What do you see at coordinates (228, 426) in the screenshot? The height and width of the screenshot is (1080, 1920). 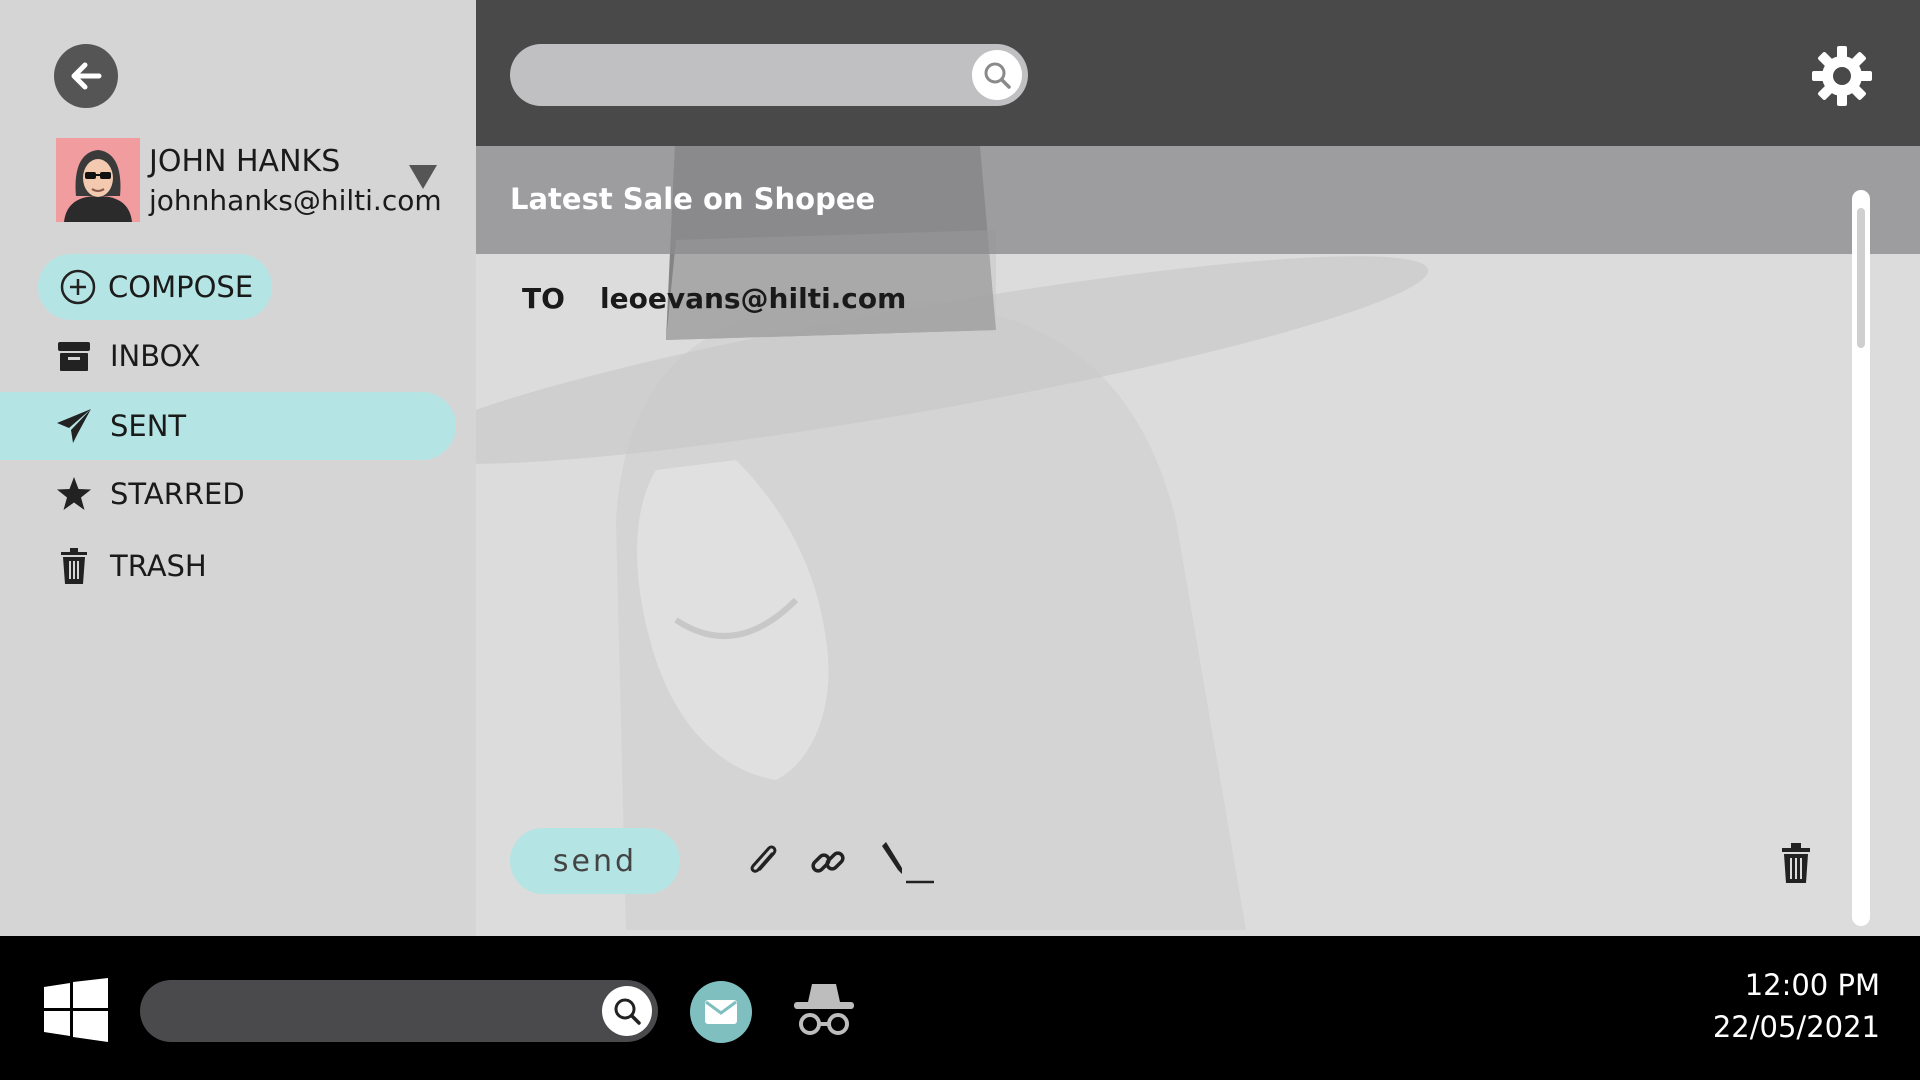 I see `sidebar-item-sent: SENT` at bounding box center [228, 426].